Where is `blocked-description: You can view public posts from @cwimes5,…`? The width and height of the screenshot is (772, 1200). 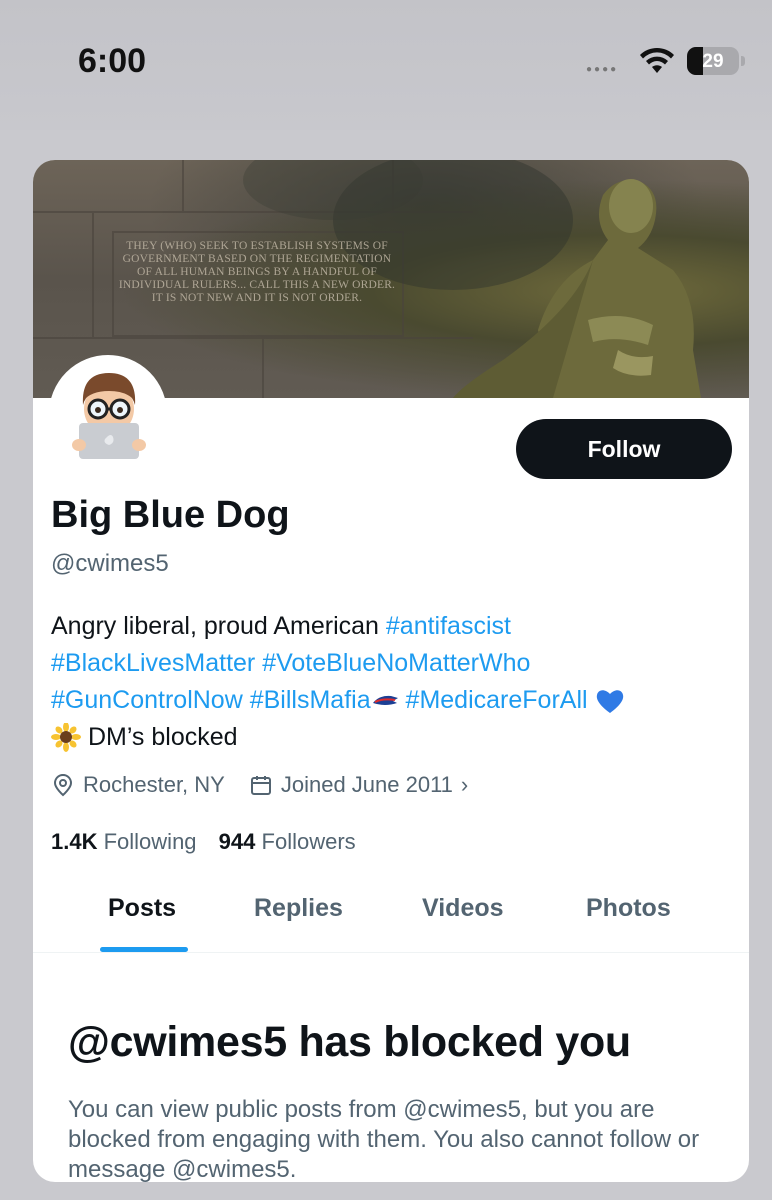 blocked-description: You can view public posts from @cwimes5,… is located at coordinates (384, 1139).